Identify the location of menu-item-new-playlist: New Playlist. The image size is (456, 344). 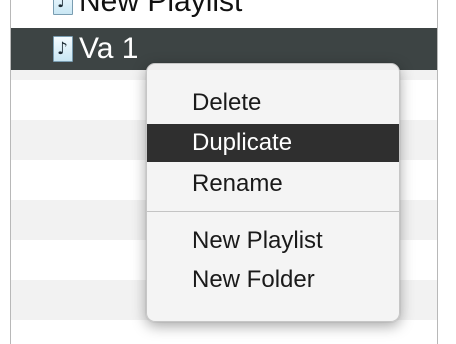
(273, 241).